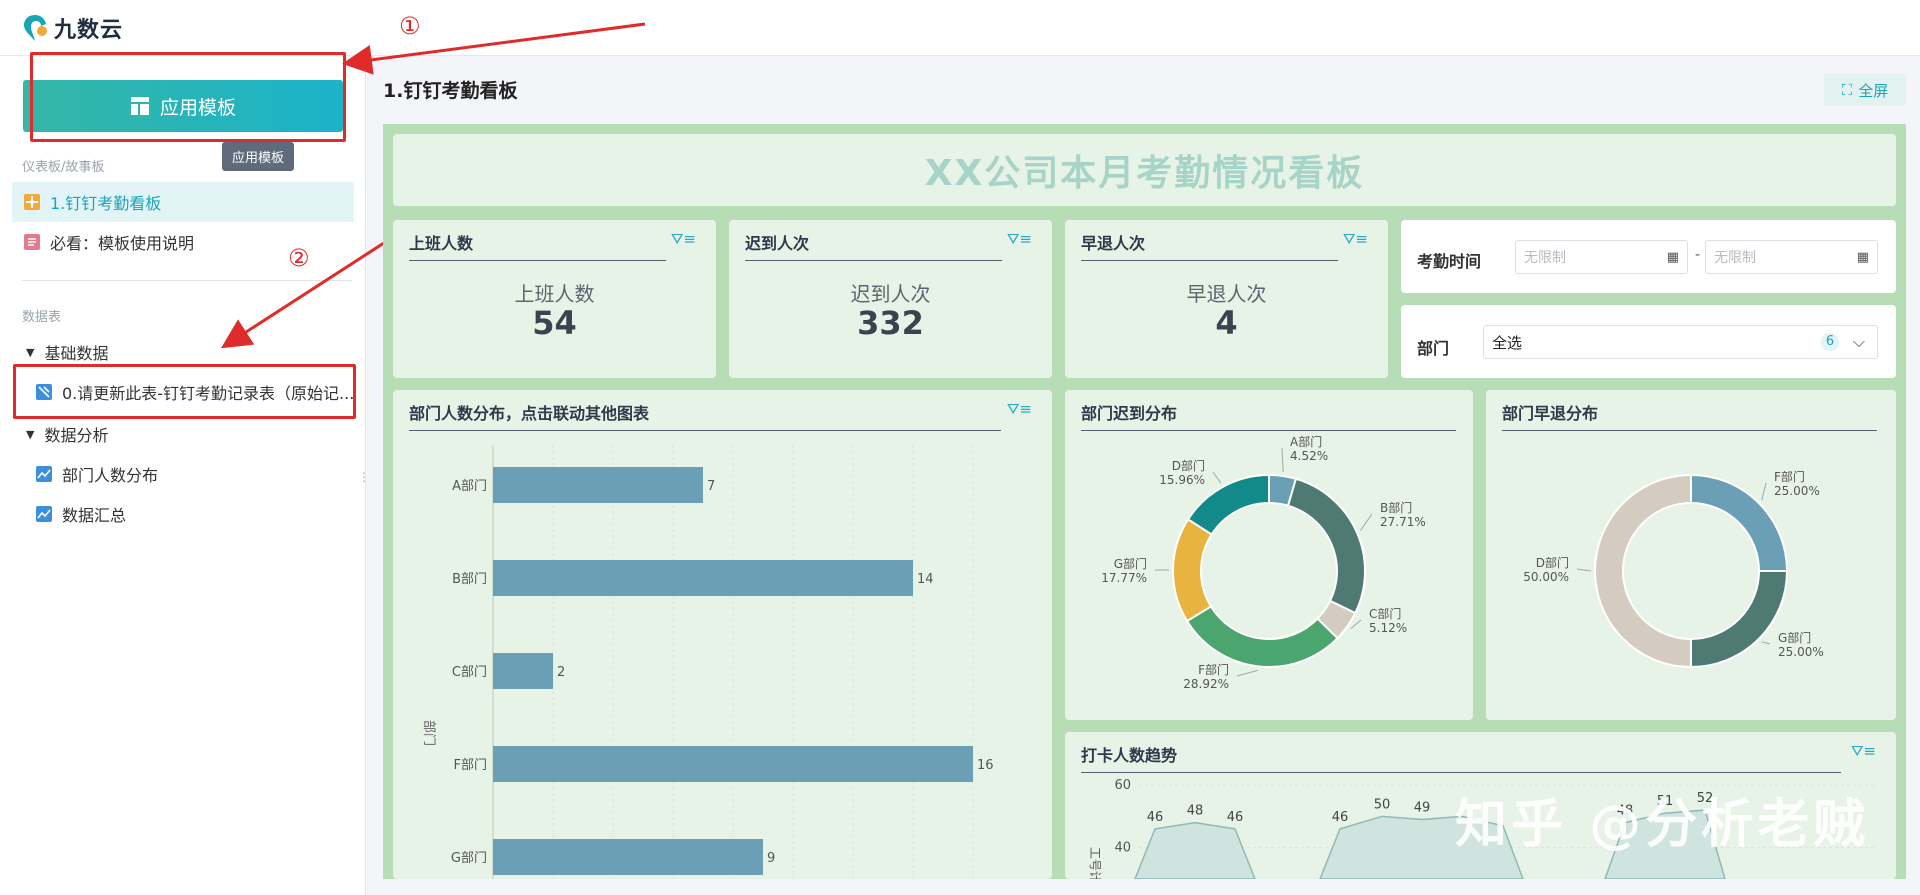 The width and height of the screenshot is (1920, 895). What do you see at coordinates (1144, 170) in the screenshot?
I see `dashboard-banner: XX公司本月考勤情况看板` at bounding box center [1144, 170].